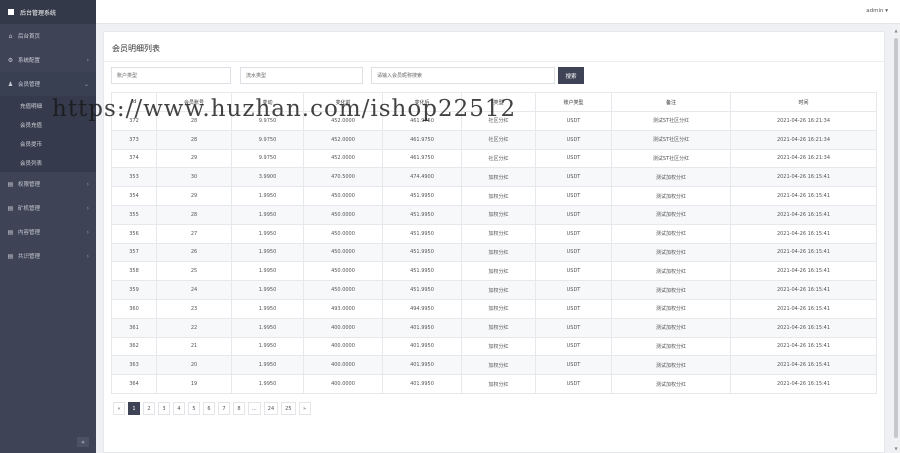 The image size is (900, 453). I want to click on sidebar-subitem-recharge-detail: 充值明细, so click(48, 105).